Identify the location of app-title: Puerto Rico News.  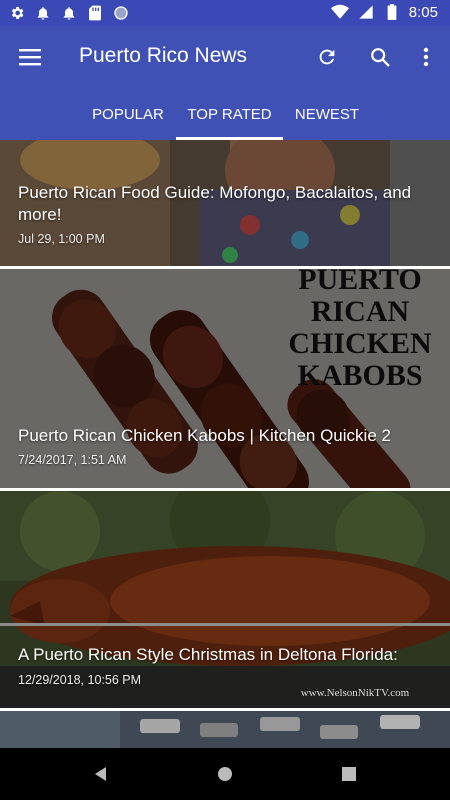
(163, 55).